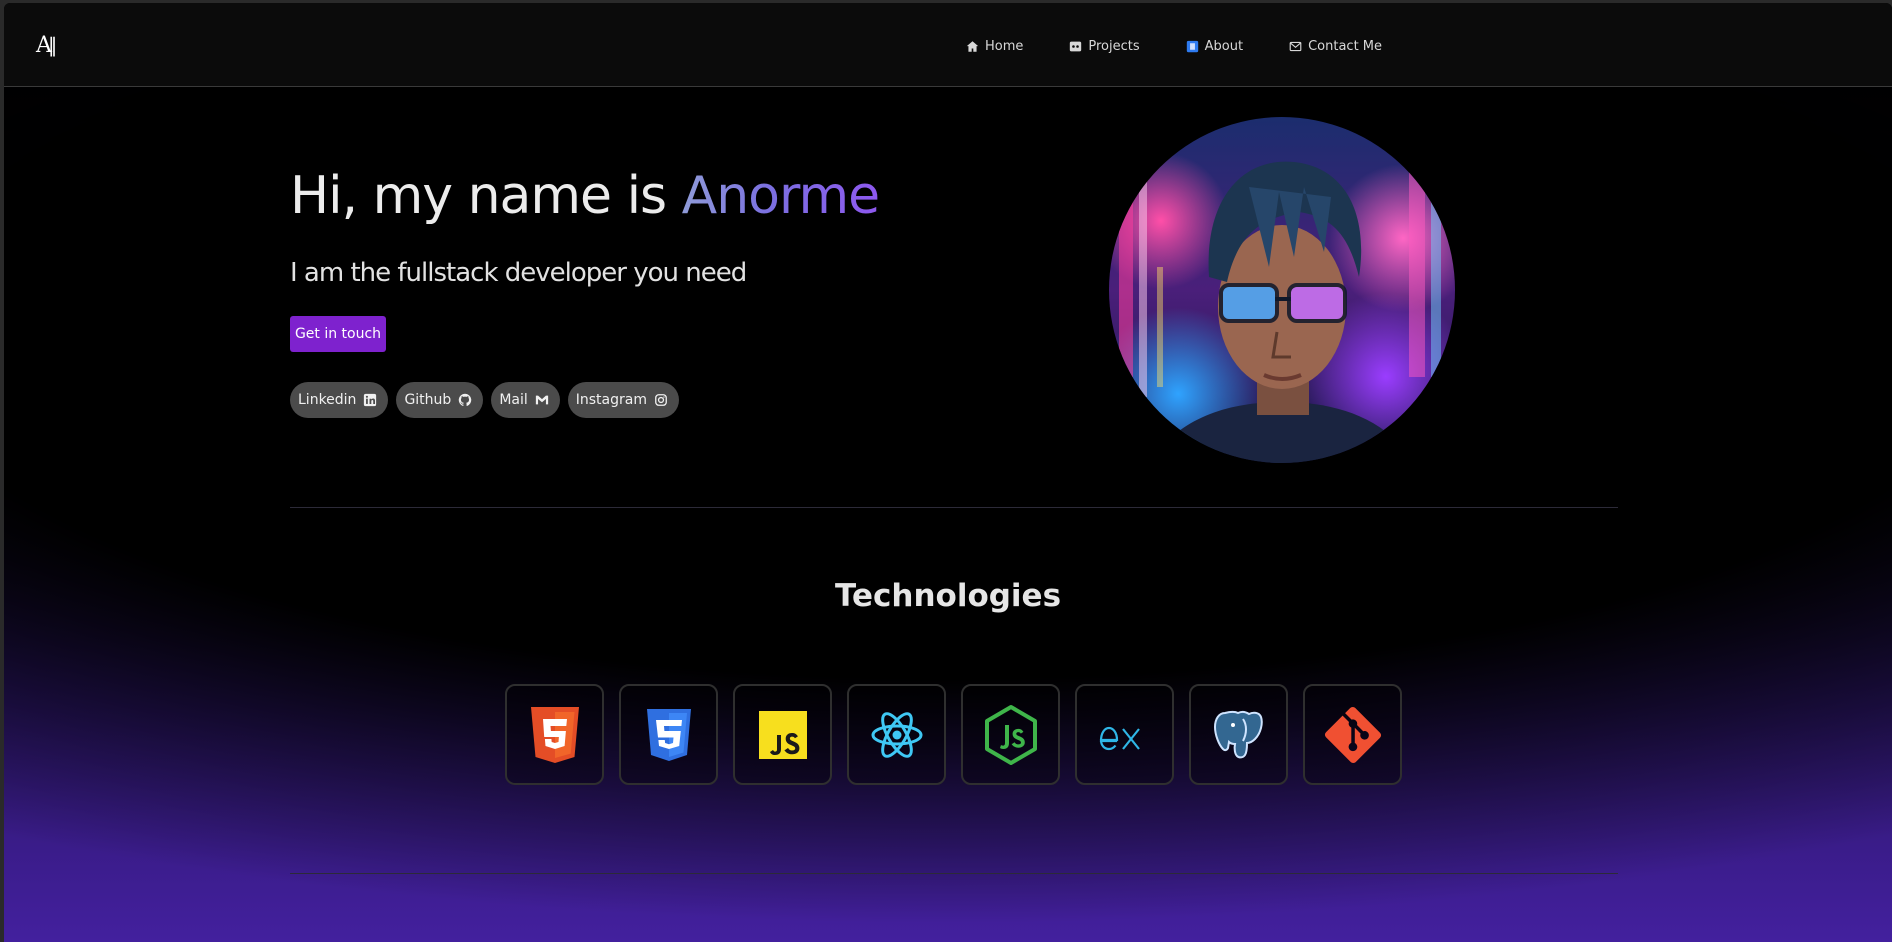 This screenshot has height=942, width=1892. I want to click on nav-about-label: About, so click(1224, 46).